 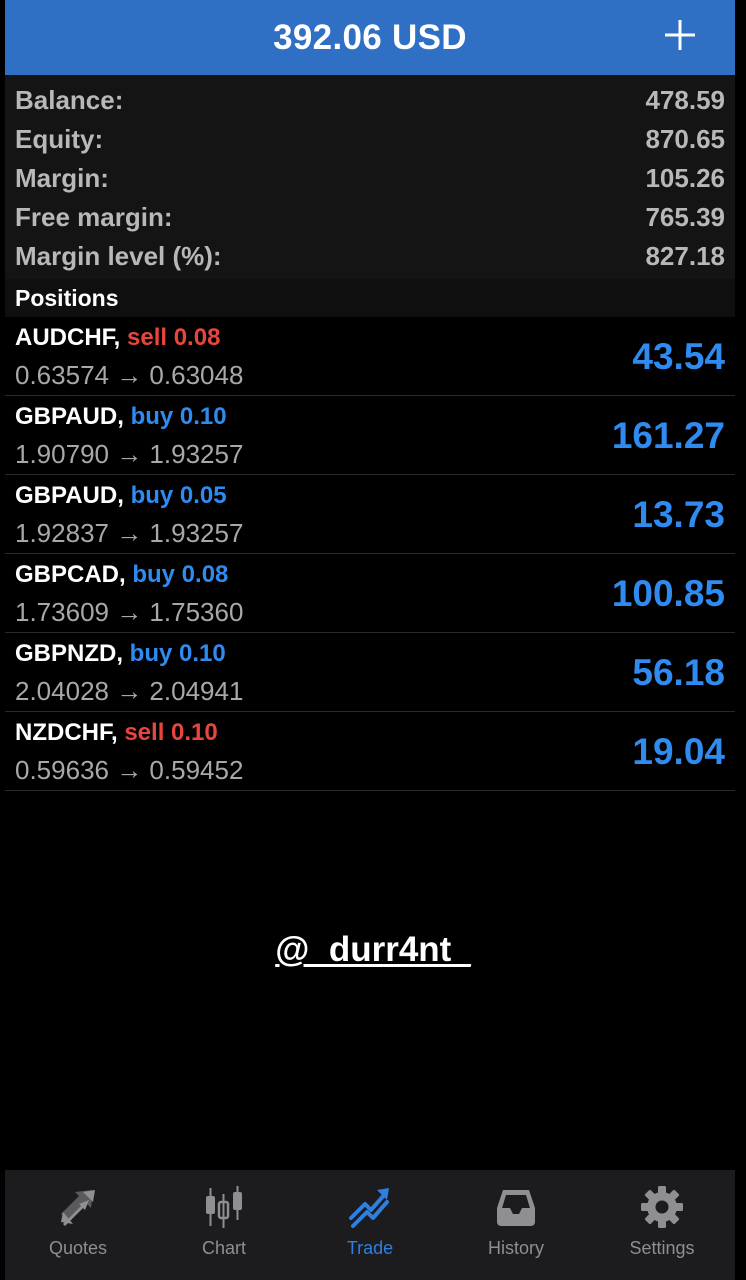 I want to click on summary-row-balance: Balance: 478.59, so click(x=370, y=100).